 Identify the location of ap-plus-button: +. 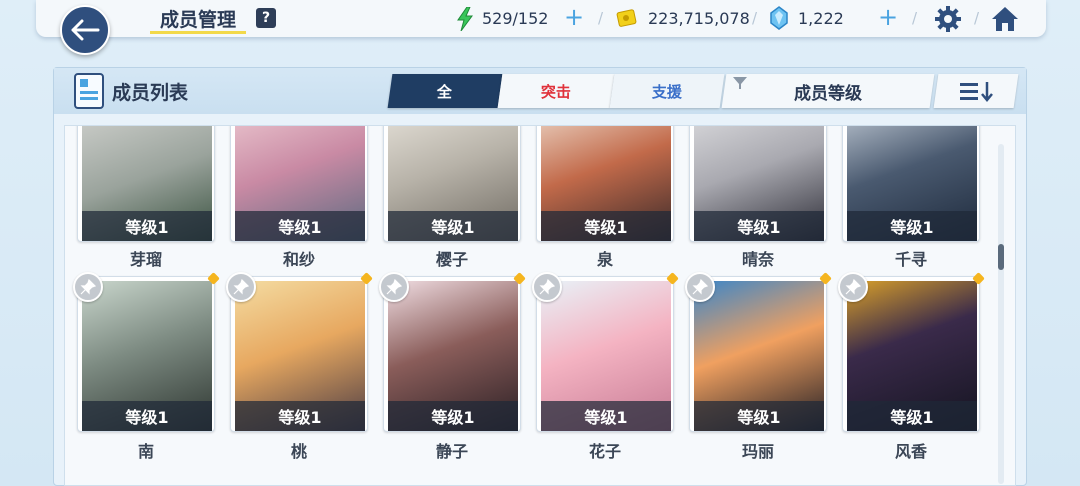
(574, 17).